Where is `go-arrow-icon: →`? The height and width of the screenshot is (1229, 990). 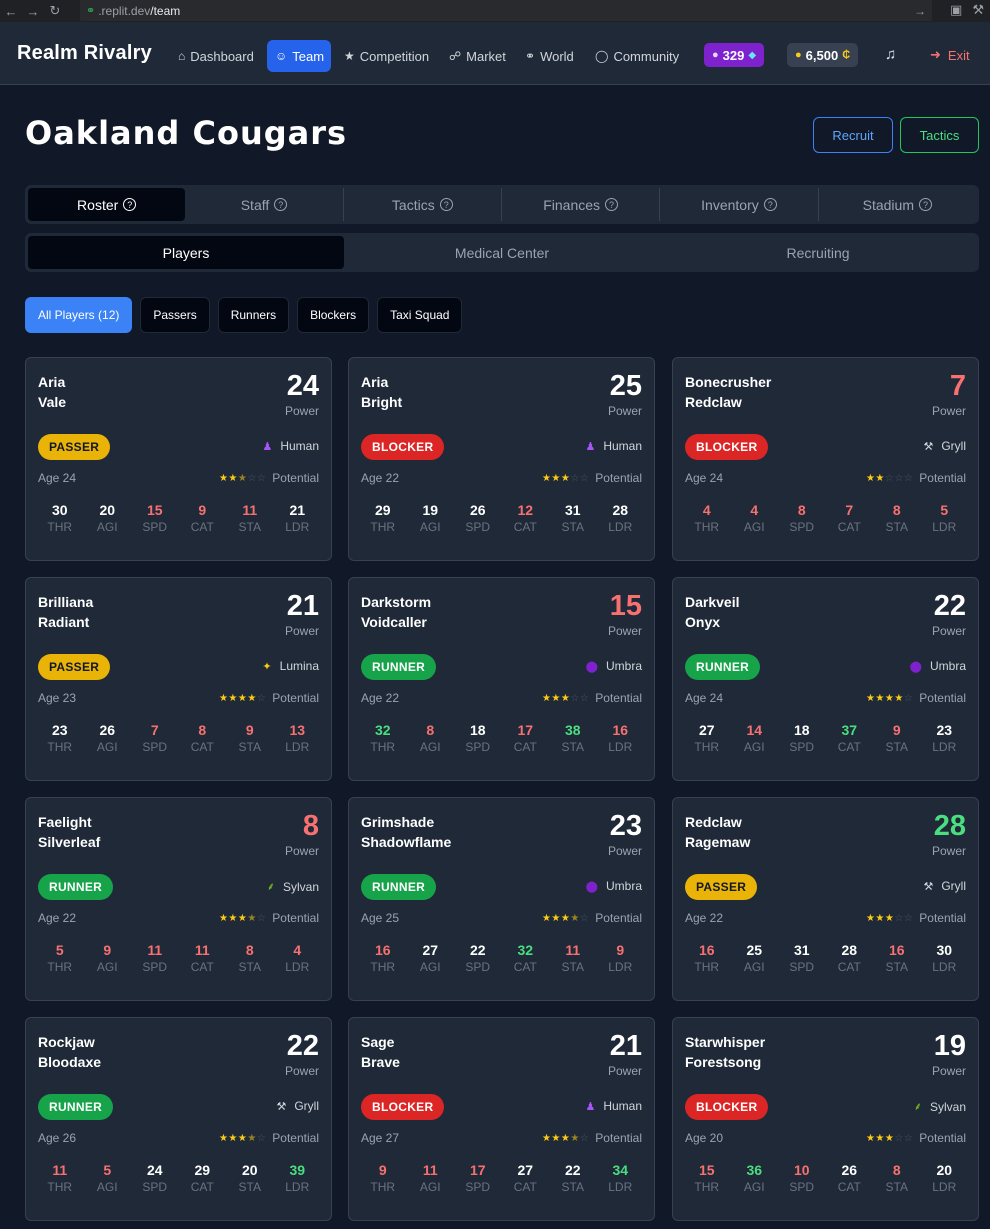 go-arrow-icon: → is located at coordinates (920, 11).